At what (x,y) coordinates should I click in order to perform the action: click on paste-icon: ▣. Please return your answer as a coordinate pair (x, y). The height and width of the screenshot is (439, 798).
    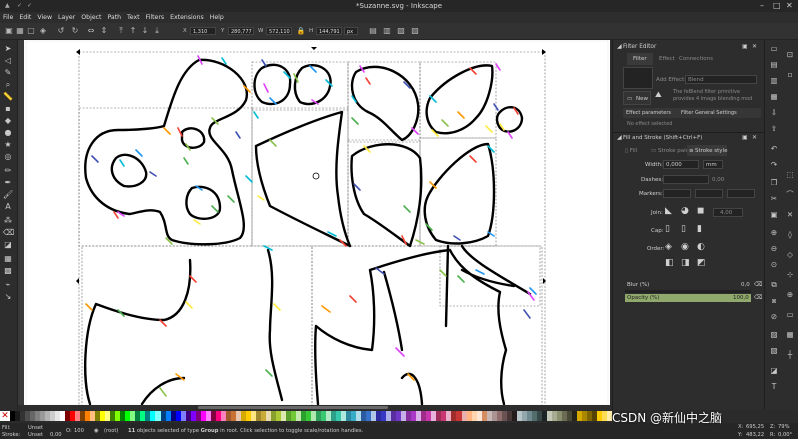
    Looking at the image, I should click on (774, 214).